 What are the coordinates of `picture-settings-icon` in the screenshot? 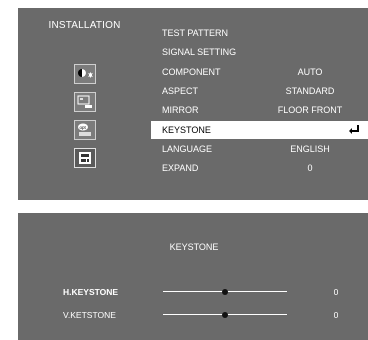 It's located at (85, 74).